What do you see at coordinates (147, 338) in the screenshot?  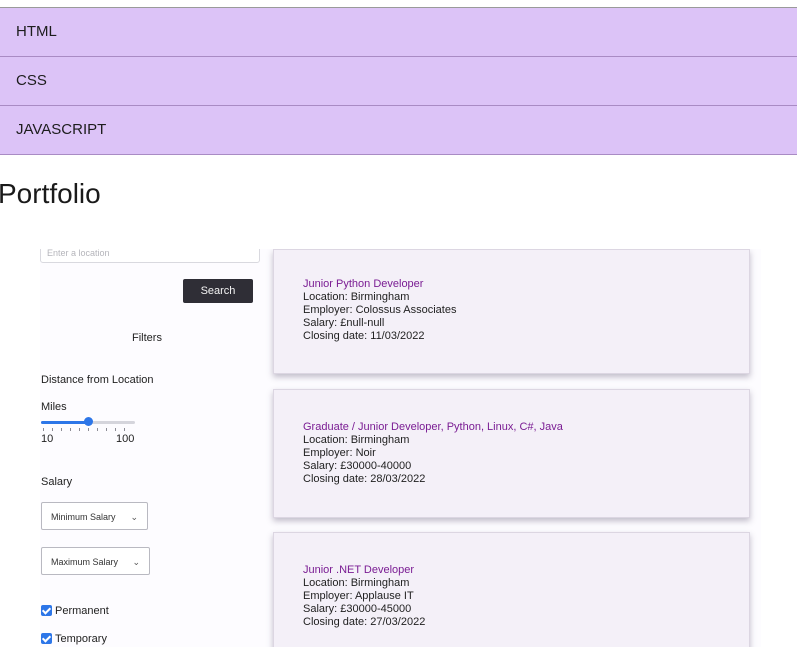 I see `filters-heading: Filters` at bounding box center [147, 338].